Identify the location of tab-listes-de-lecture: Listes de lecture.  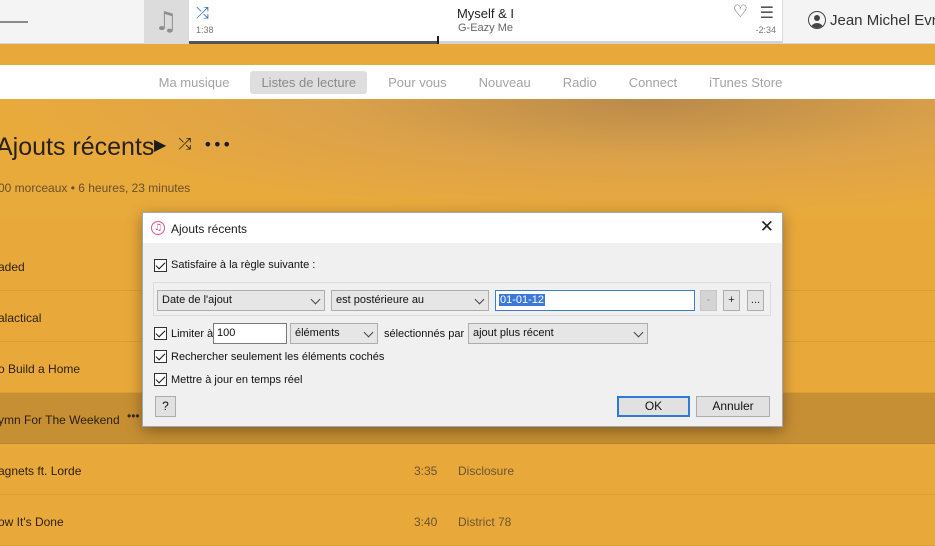
(309, 82).